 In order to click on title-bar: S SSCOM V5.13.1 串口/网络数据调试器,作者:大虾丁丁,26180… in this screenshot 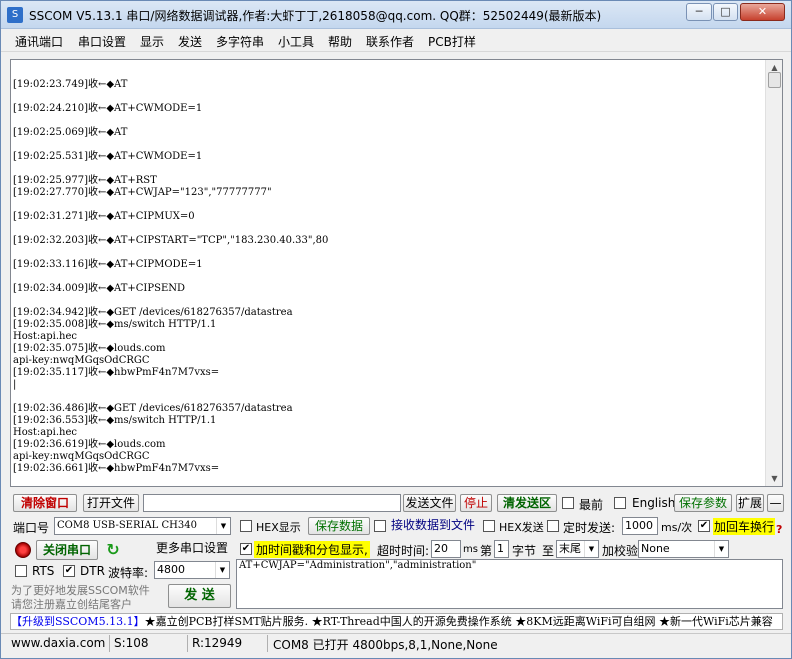, I will do `click(396, 15)`.